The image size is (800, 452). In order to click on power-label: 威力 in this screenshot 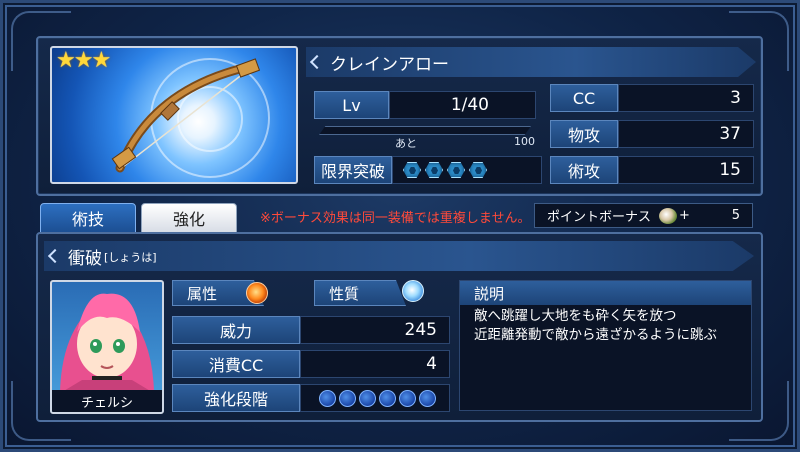, I will do `click(236, 330)`.